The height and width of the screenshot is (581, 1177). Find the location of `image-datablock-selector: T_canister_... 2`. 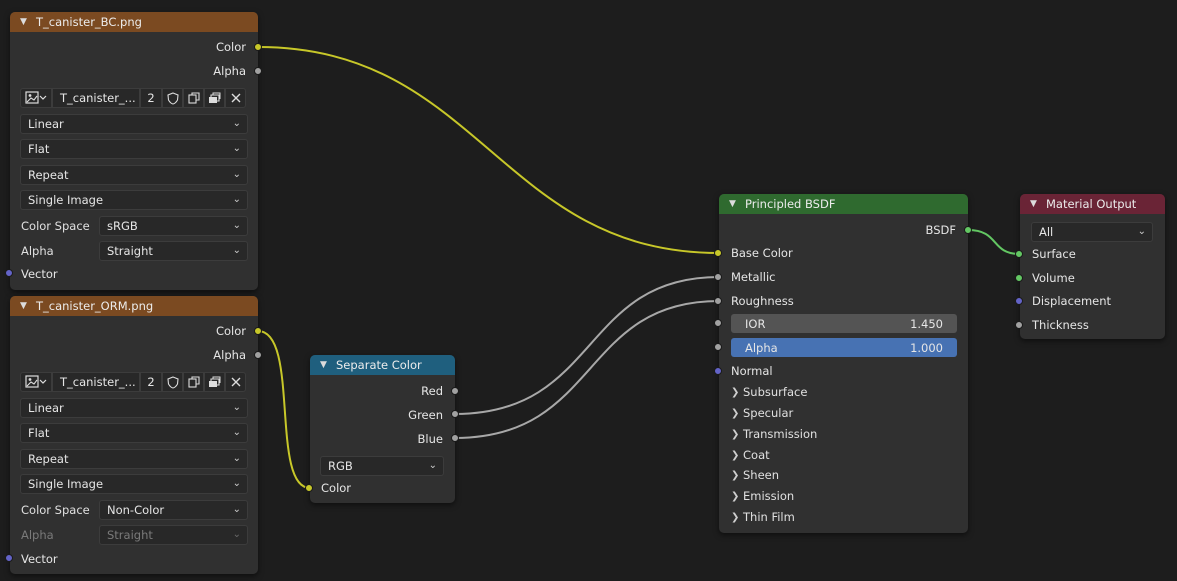

image-datablock-selector: T_canister_... 2 is located at coordinates (134, 98).